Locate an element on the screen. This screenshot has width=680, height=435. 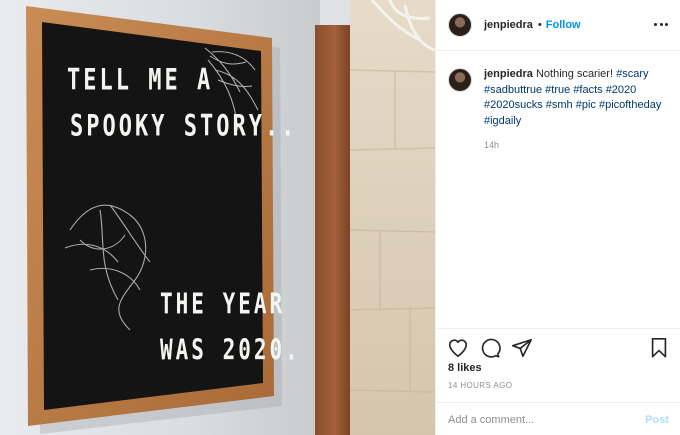
action-icons is located at coordinates (490, 348).